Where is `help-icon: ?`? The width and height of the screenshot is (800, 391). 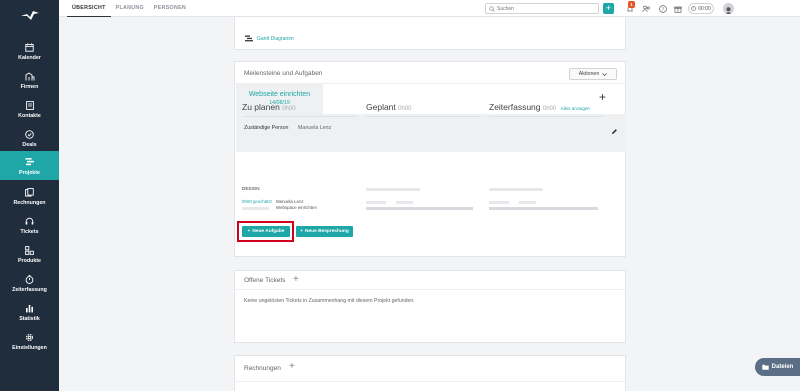 help-icon: ? is located at coordinates (662, 8).